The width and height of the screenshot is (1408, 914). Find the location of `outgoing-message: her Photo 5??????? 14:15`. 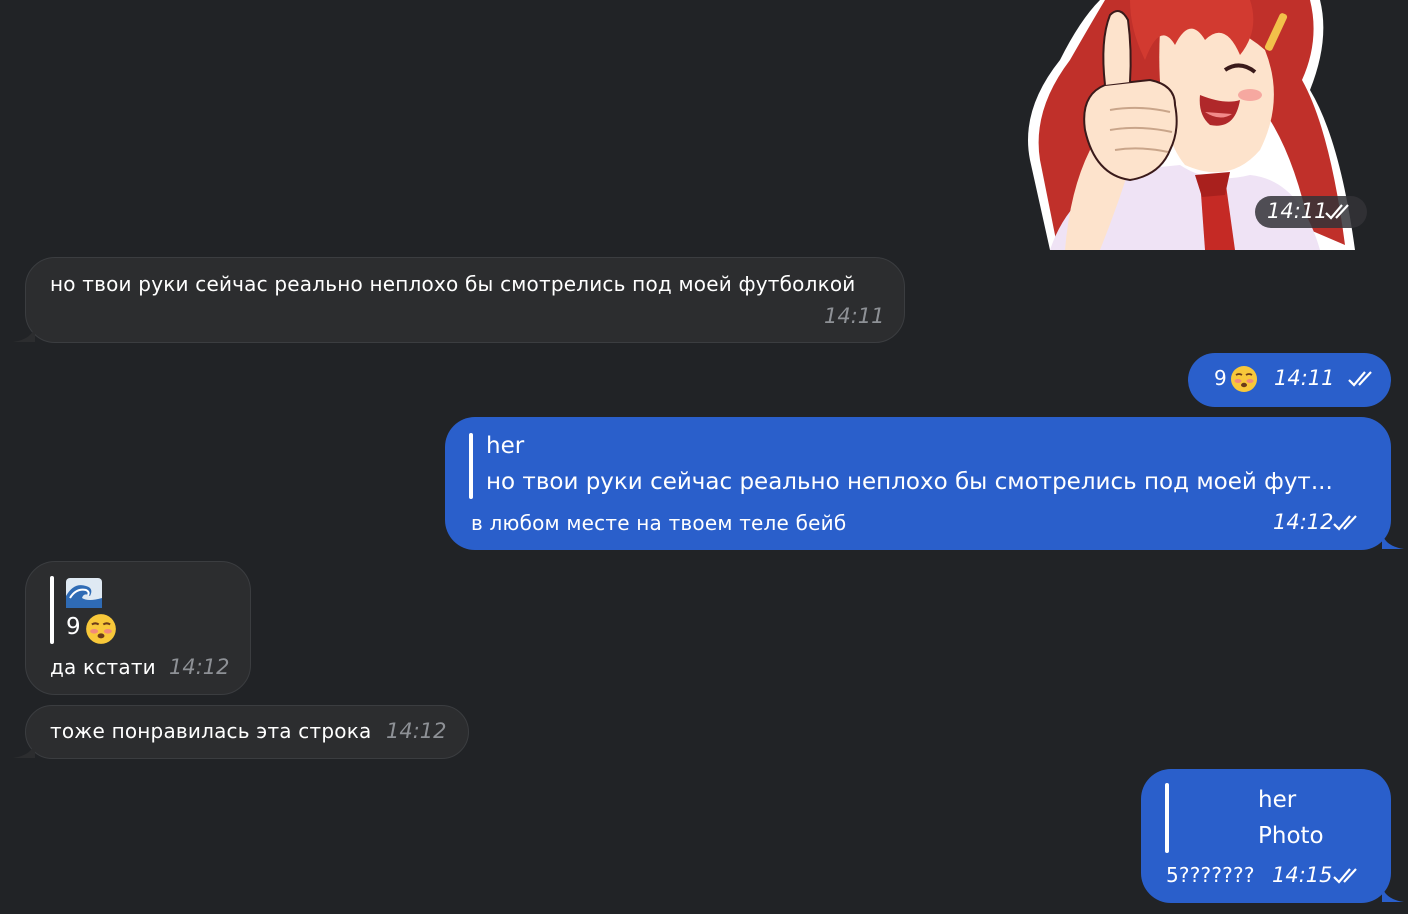

outgoing-message: her Photo 5??????? 14:15 is located at coordinates (1272, 836).